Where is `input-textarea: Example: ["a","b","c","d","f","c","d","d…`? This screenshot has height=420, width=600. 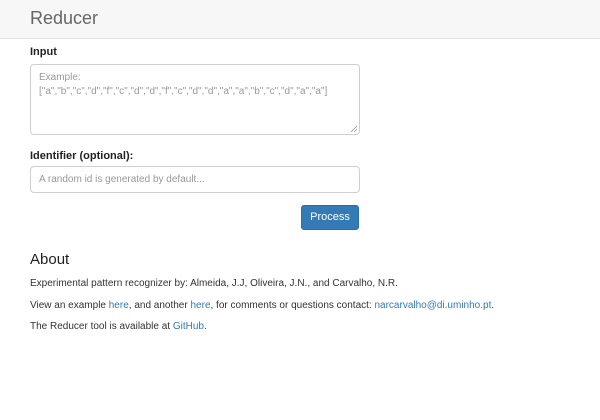 input-textarea: Example: ["a","b","c","d","f","c","d","d… is located at coordinates (195, 99).